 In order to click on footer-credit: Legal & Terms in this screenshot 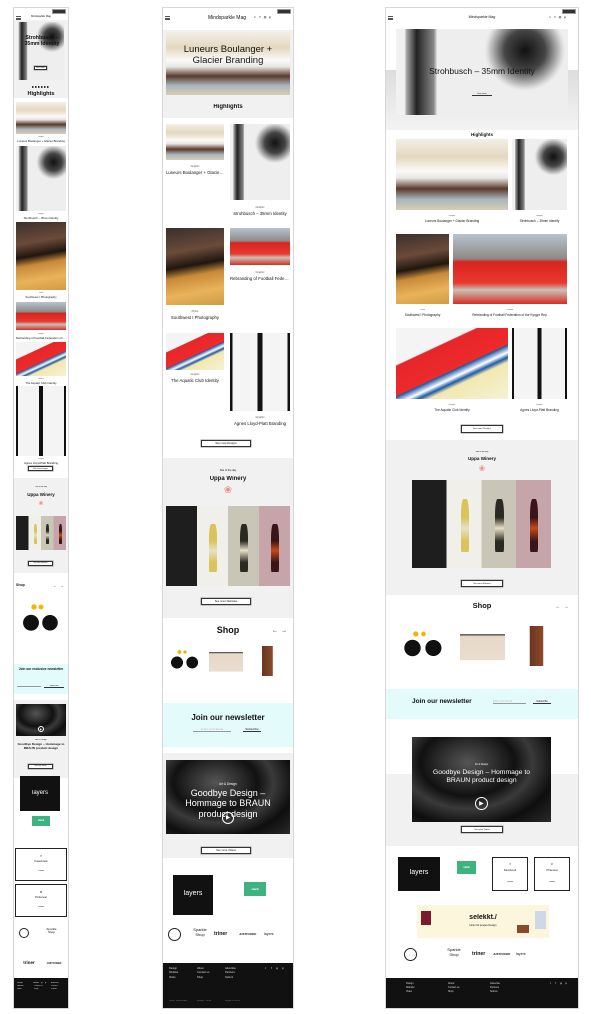, I will do `click(241, 1001)`.